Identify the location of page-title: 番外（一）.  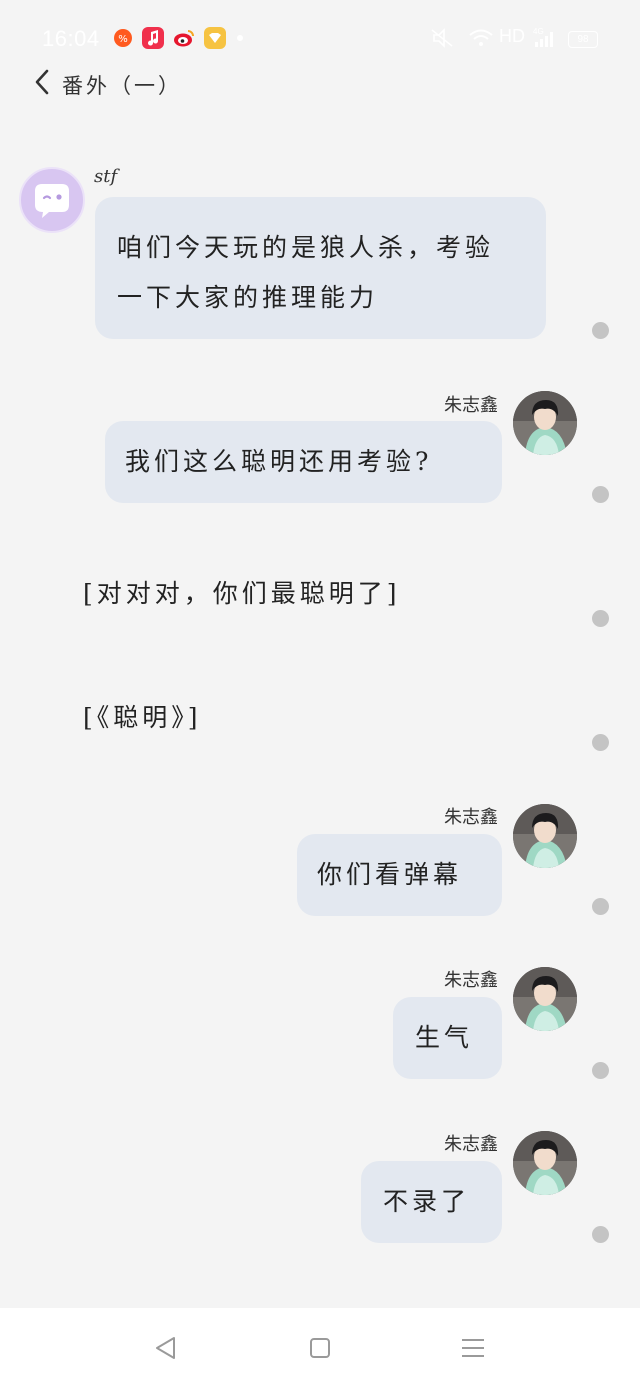
(122, 86).